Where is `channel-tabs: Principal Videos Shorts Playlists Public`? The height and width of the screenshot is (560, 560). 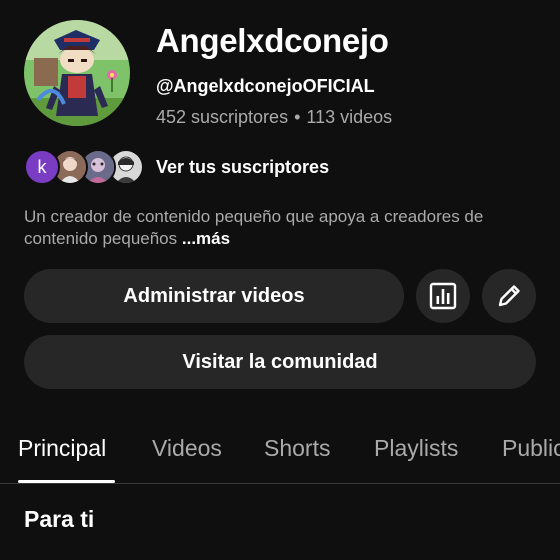
channel-tabs: Principal Videos Shorts Playlists Public is located at coordinates (280, 453).